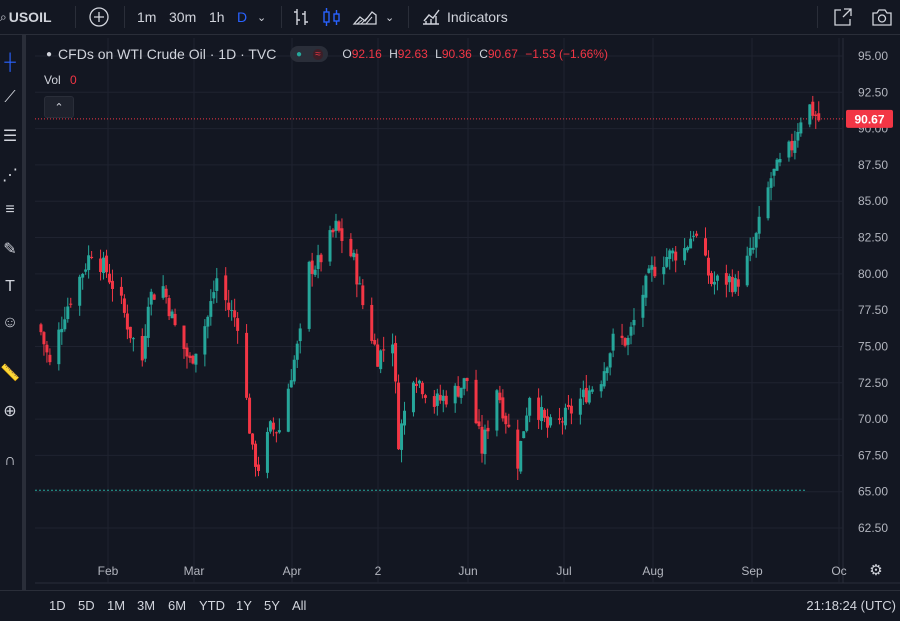  I want to click on range-all: All, so click(299, 605).